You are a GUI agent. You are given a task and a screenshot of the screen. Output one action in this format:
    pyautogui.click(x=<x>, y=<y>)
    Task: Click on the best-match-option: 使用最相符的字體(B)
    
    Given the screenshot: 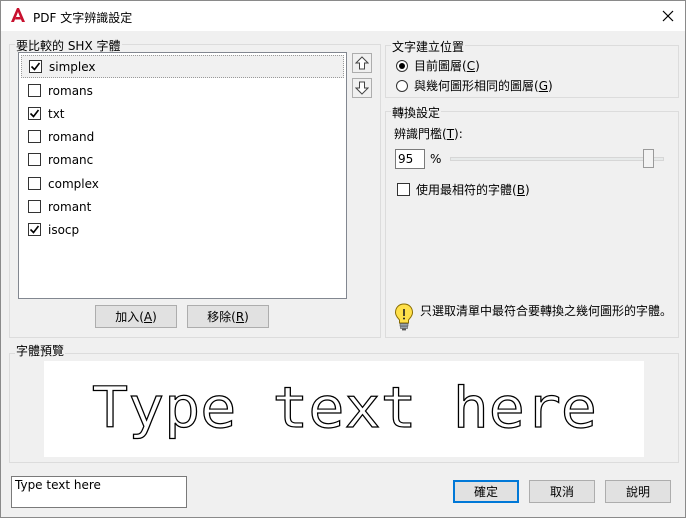 What is the action you would take?
    pyautogui.click(x=463, y=189)
    